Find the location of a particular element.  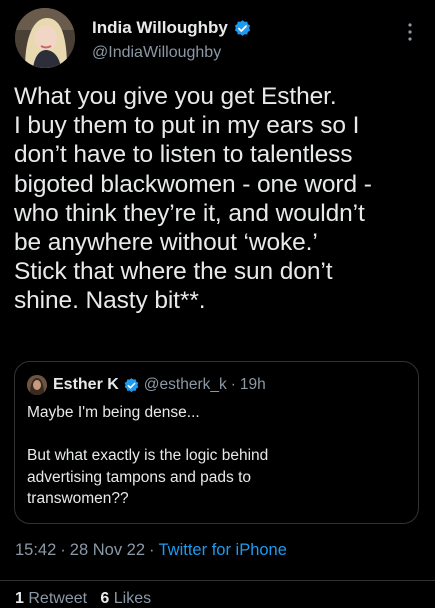

tweet-time: 15:42 is located at coordinates (35, 550).